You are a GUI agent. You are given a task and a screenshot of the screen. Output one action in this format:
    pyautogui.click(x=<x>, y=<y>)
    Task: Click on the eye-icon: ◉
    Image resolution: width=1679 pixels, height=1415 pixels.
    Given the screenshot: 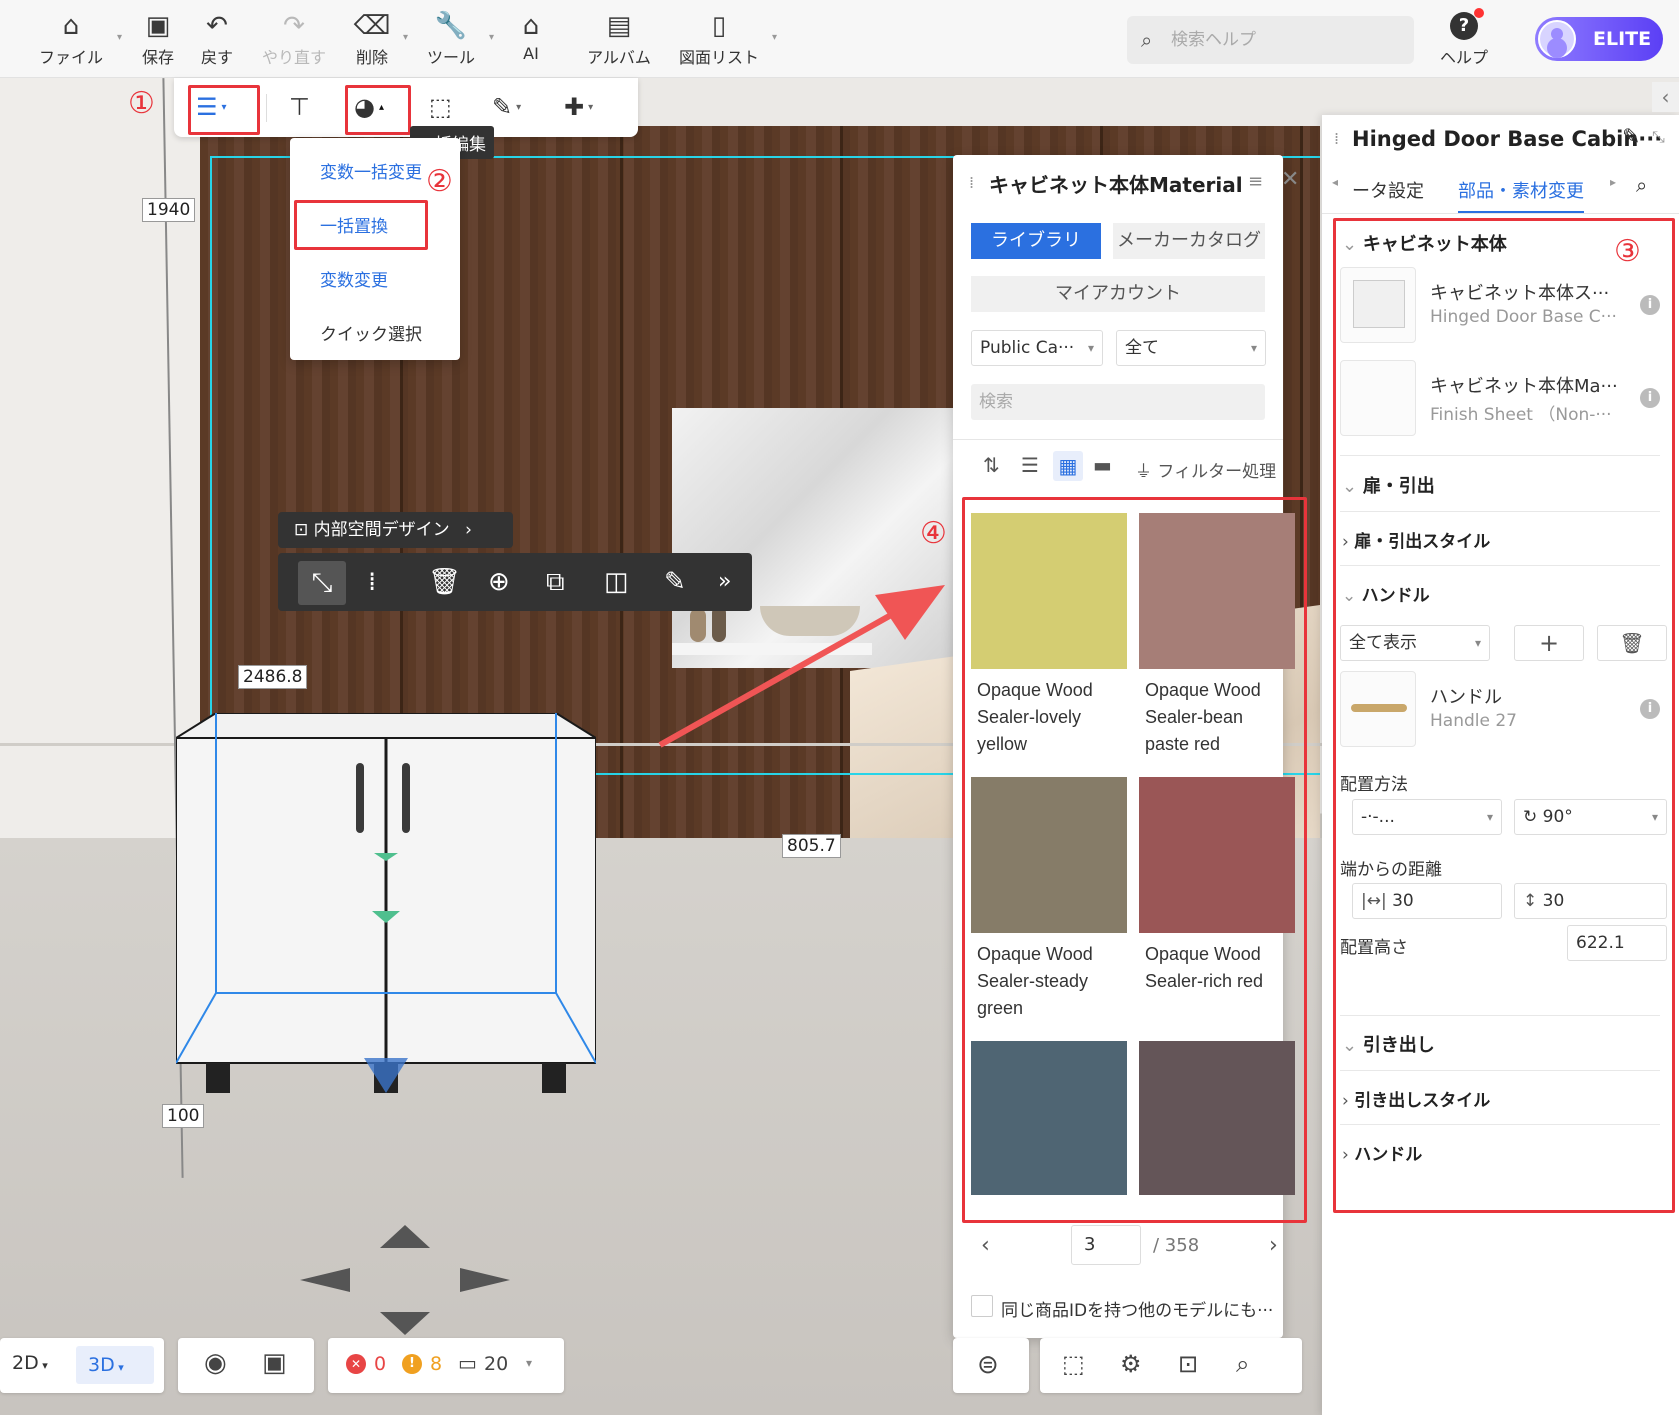 What is the action you would take?
    pyautogui.click(x=215, y=1363)
    